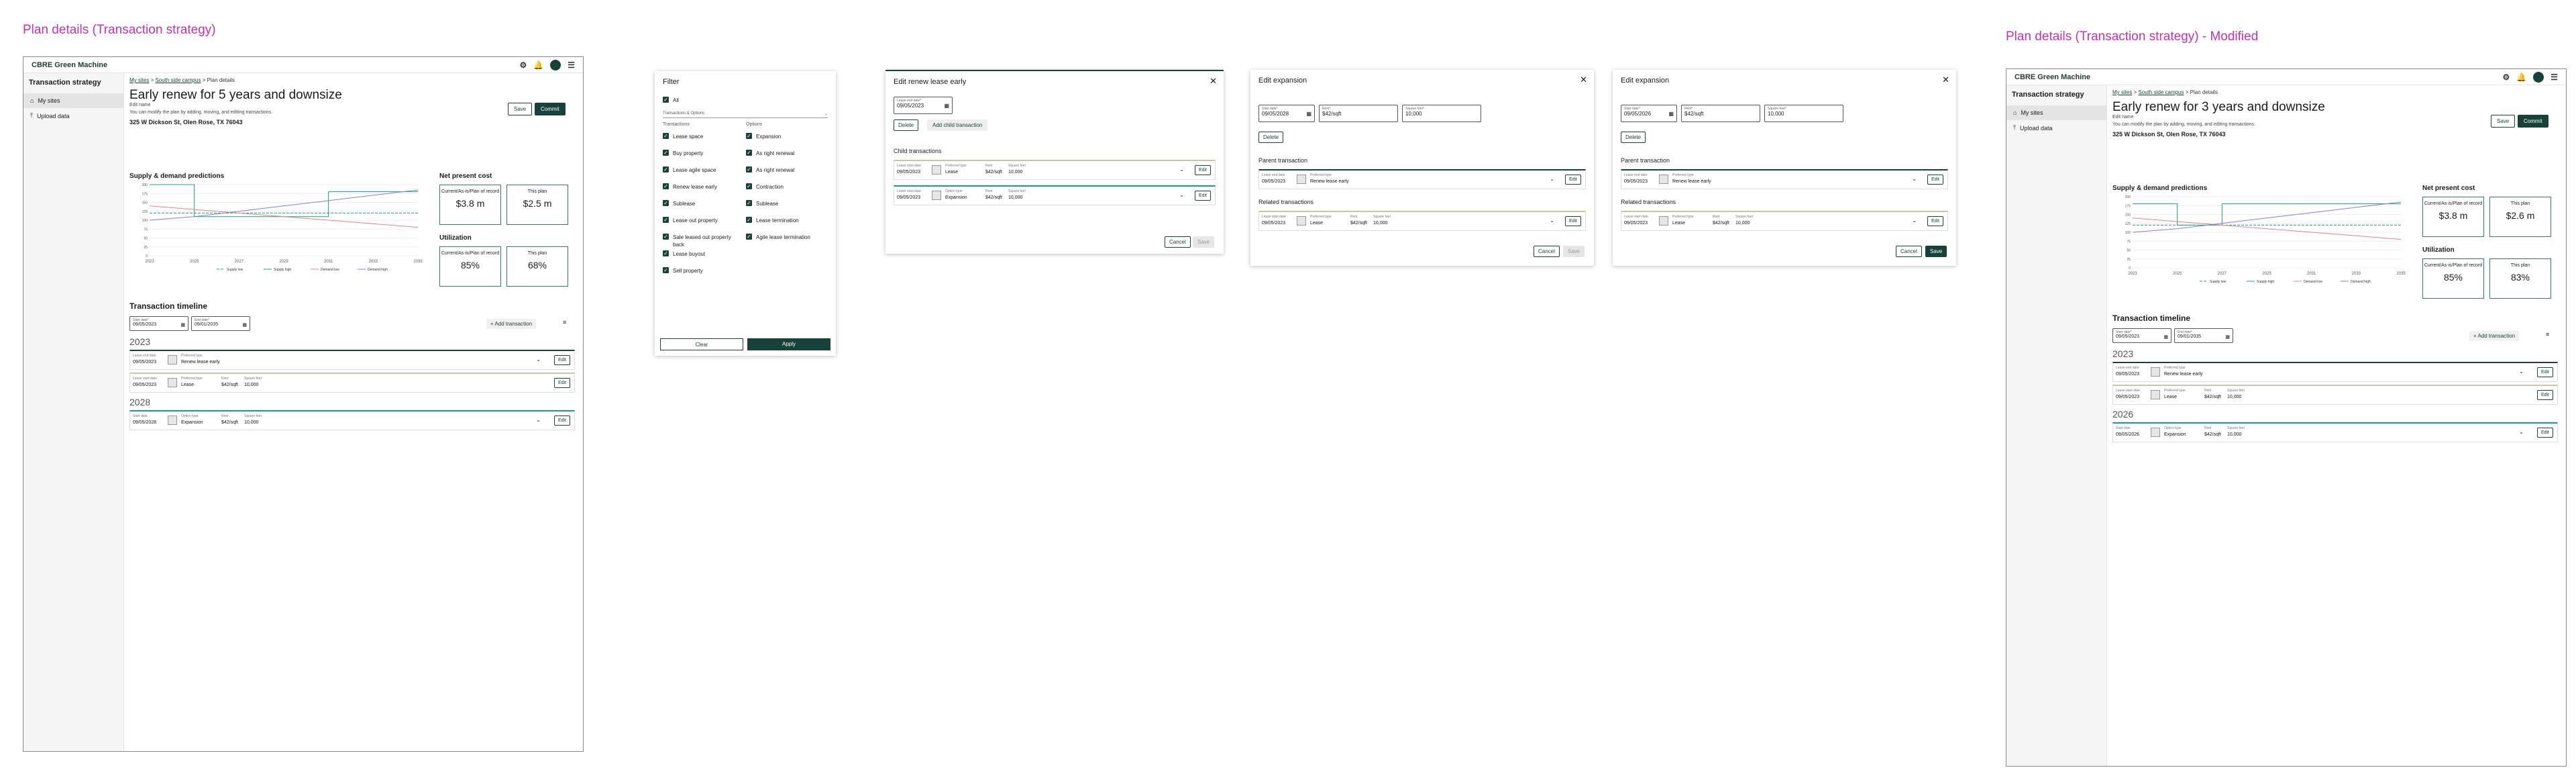 Image resolution: width=2576 pixels, height=780 pixels. Describe the element at coordinates (700, 241) in the screenshot. I see `transaction-filter-checkbox: ✓ Sale leased out property back` at that location.